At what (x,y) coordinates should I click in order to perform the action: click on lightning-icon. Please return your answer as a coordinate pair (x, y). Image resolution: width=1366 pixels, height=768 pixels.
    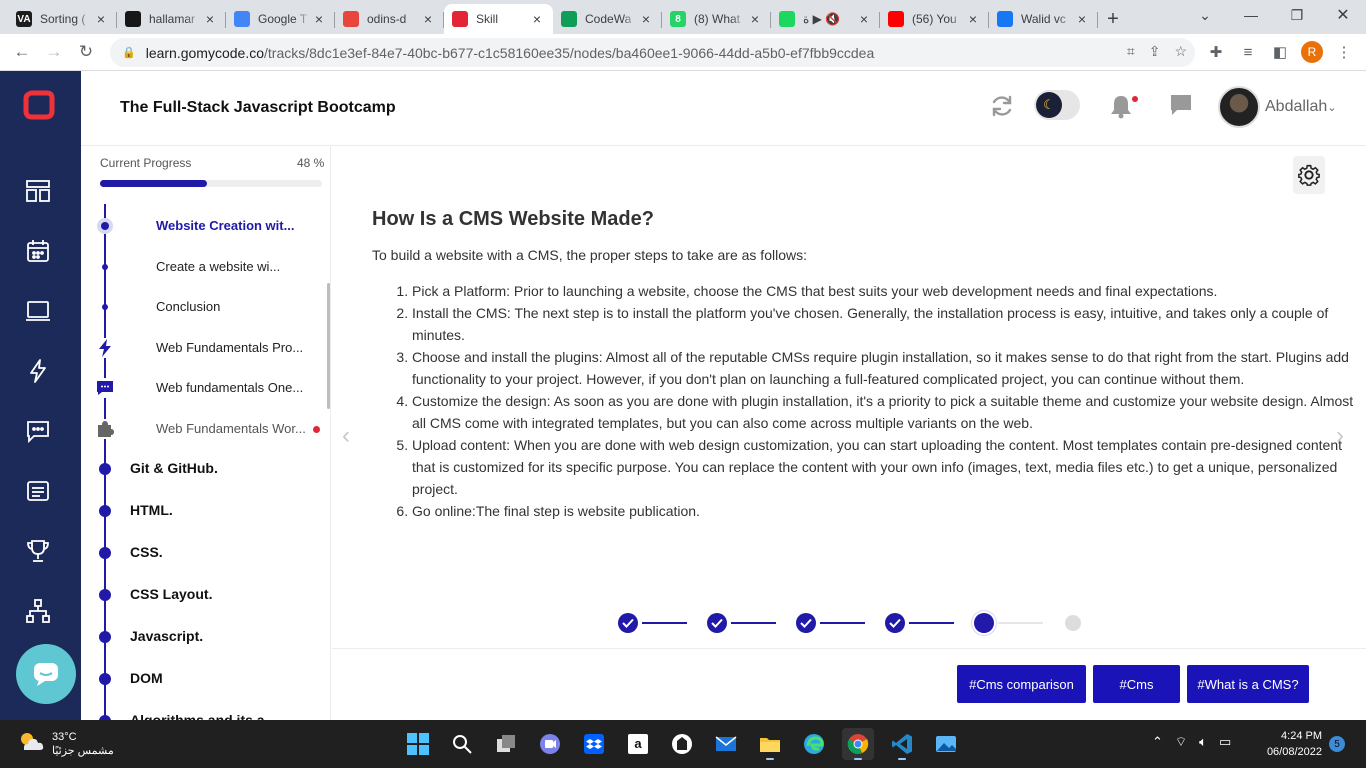
    Looking at the image, I should click on (38, 371).